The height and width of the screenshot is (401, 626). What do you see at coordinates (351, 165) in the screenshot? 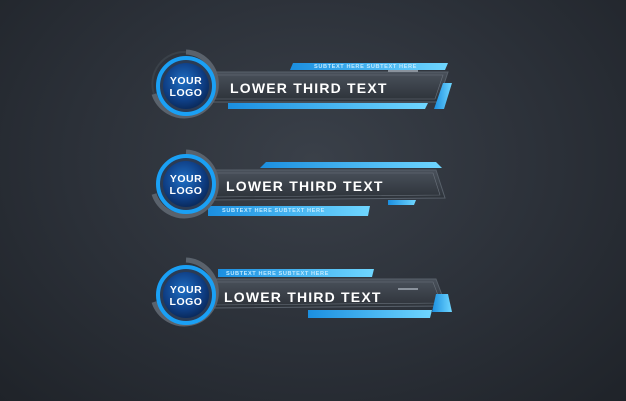
I see `top-accent-strip` at bounding box center [351, 165].